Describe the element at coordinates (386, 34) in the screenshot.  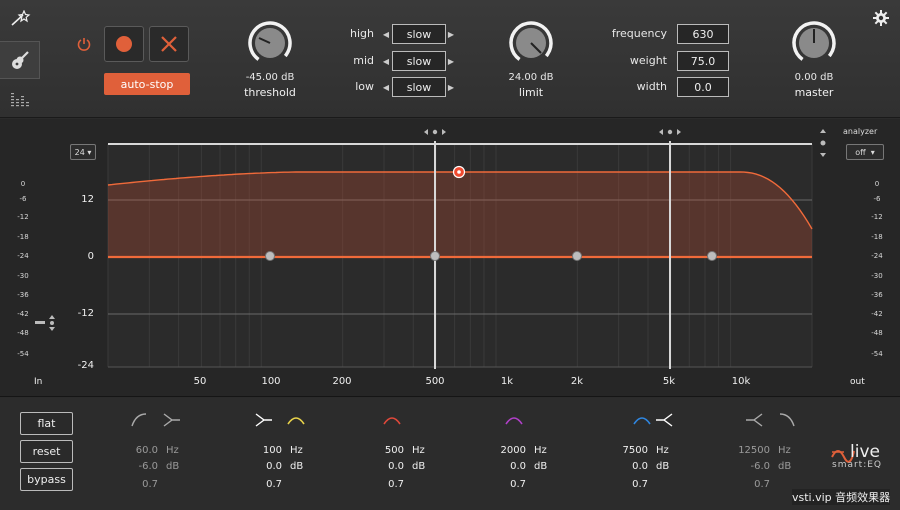
I see `speed-high-prev: ◀` at that location.